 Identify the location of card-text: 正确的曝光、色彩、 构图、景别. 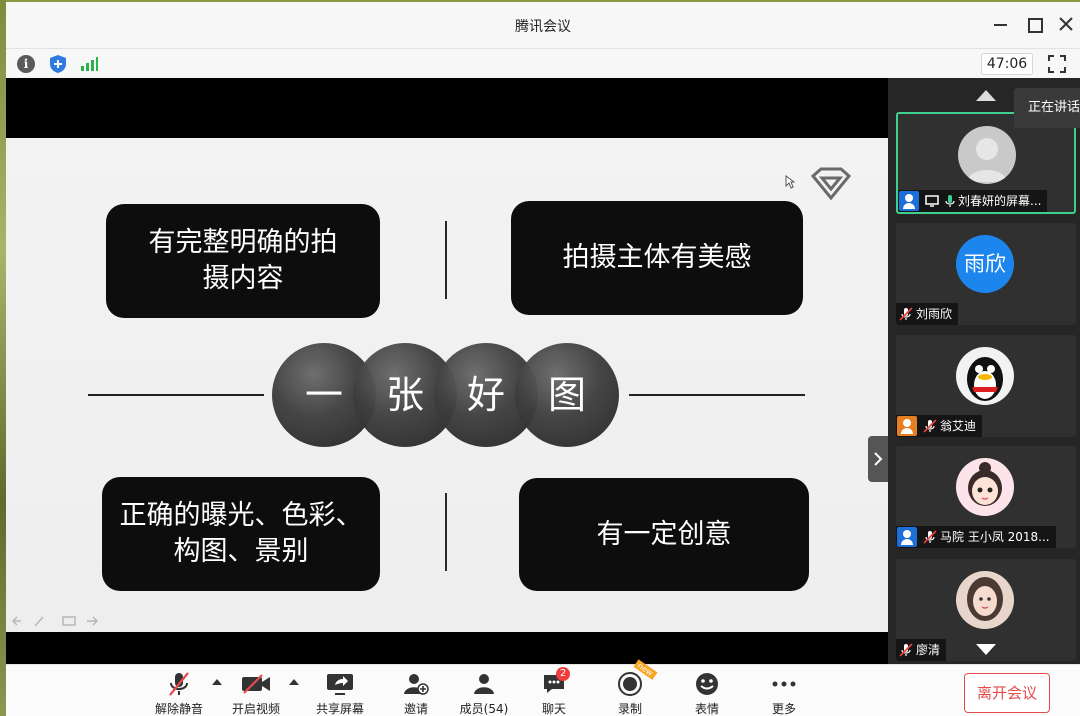
(241, 533).